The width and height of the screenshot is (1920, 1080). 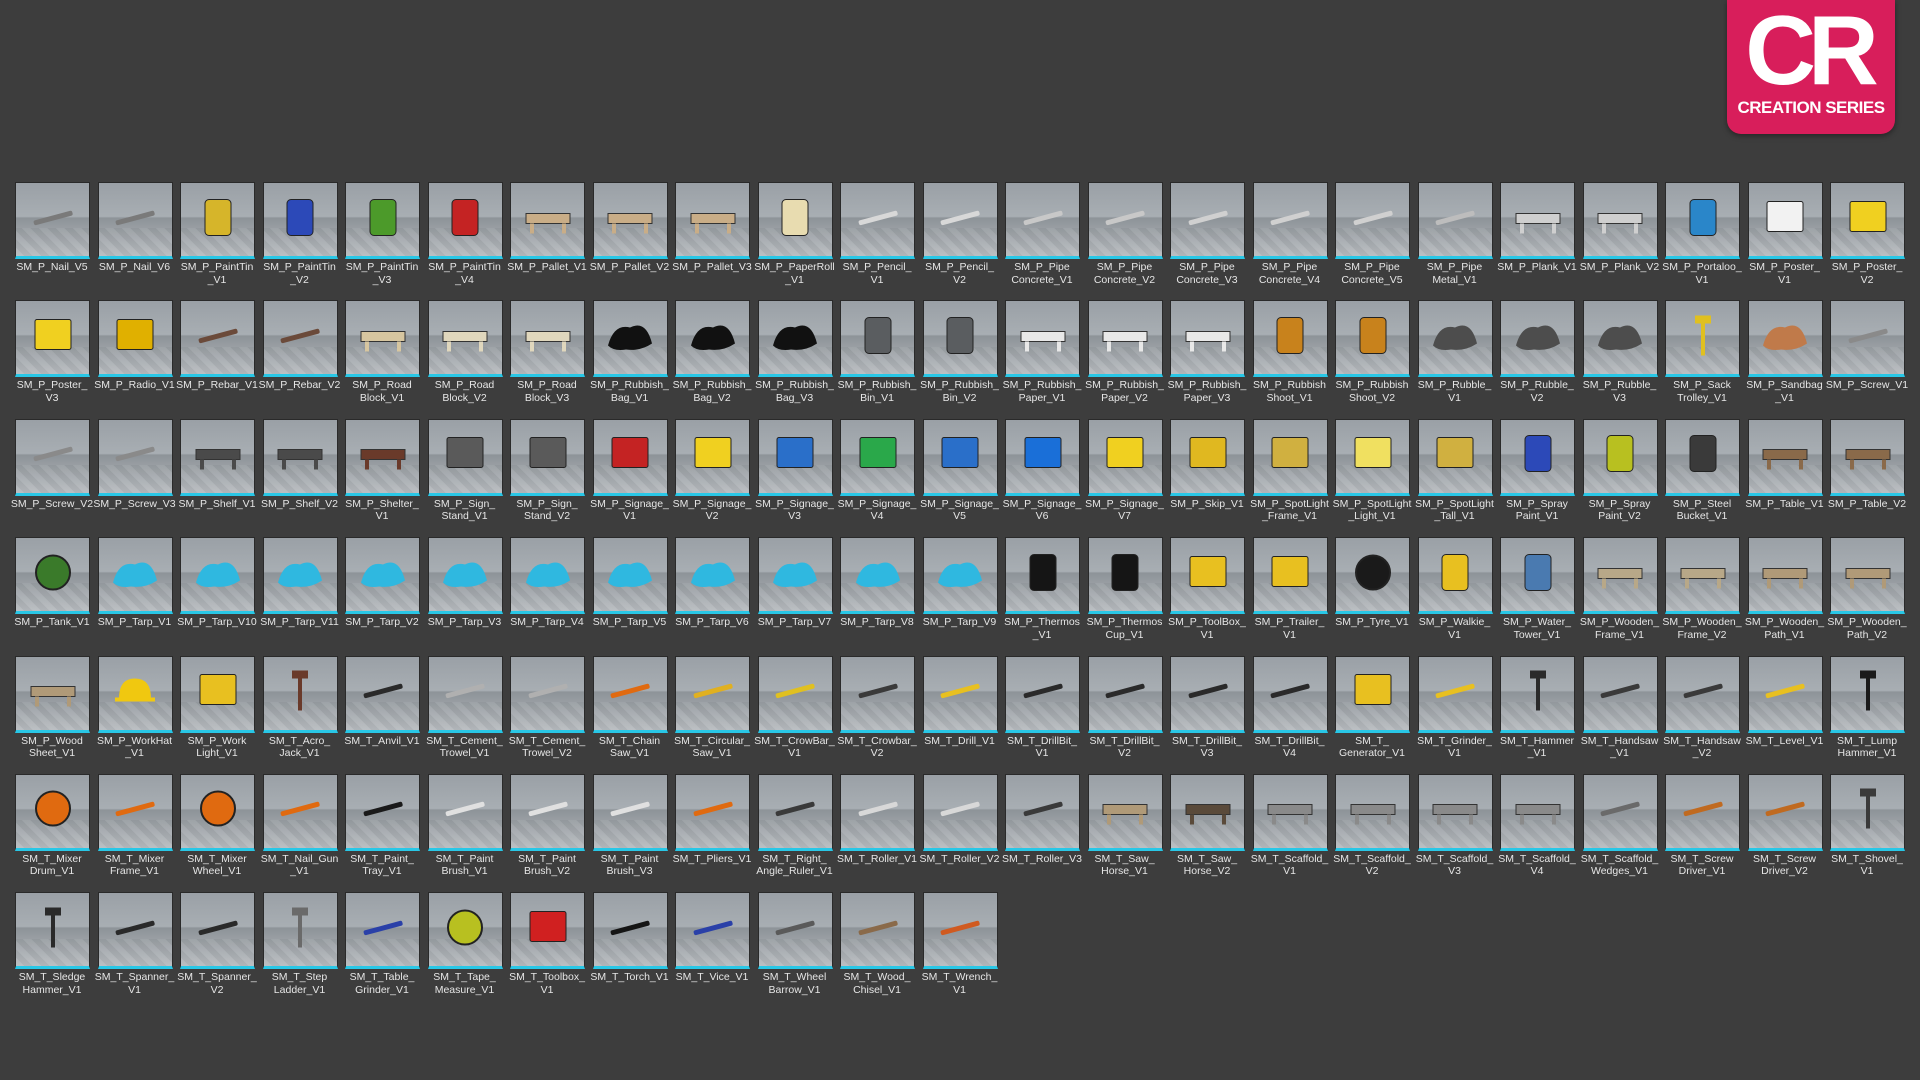 I want to click on asset-tile: SM_T_DrillBit_ V3, so click(x=1210, y=714).